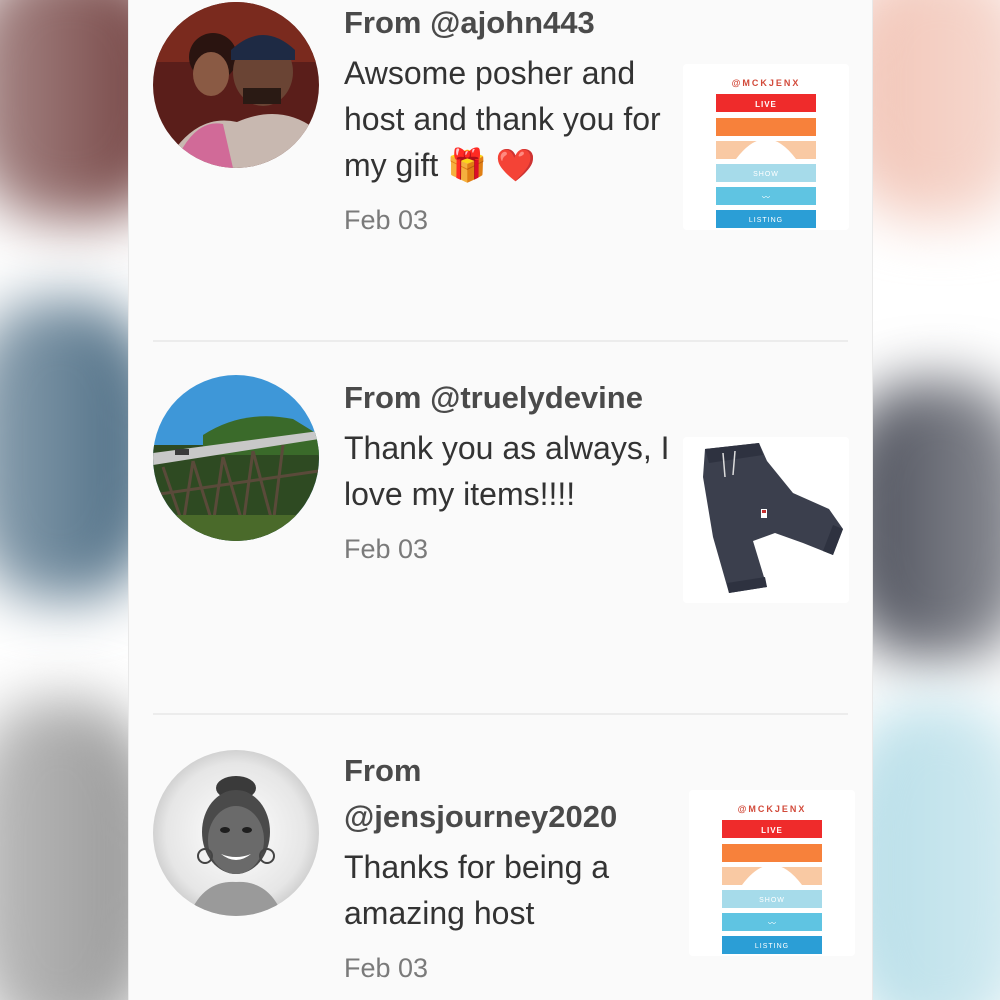 The width and height of the screenshot is (1000, 1000). Describe the element at coordinates (509, 23) in the screenshot. I see `from-username: From @ajohn443` at that location.